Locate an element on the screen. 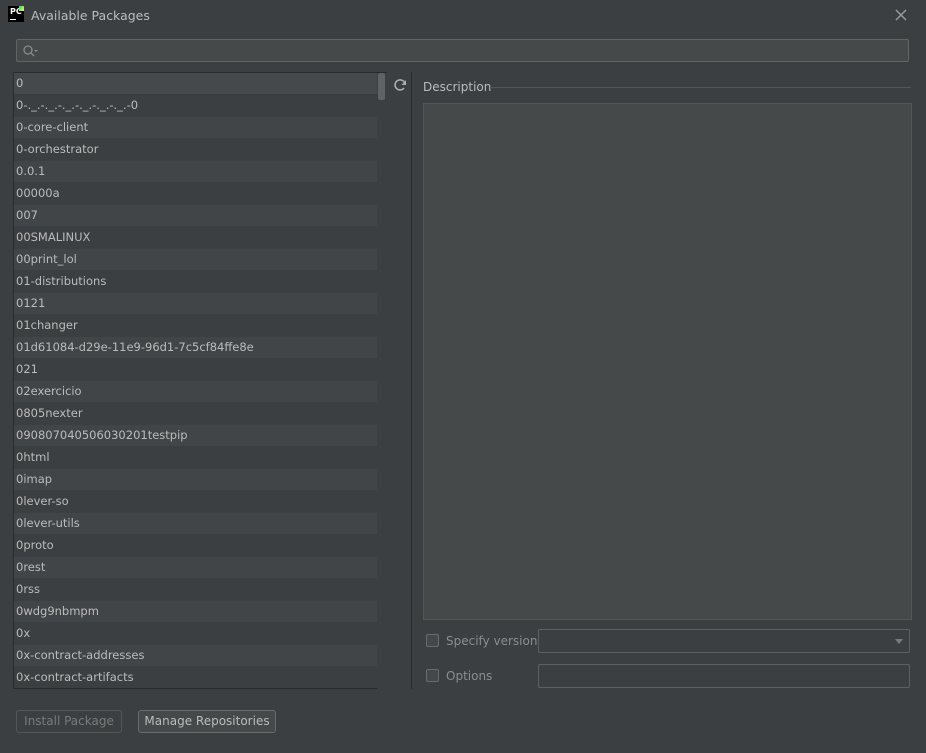  scrollbar-thumb is located at coordinates (381, 86).